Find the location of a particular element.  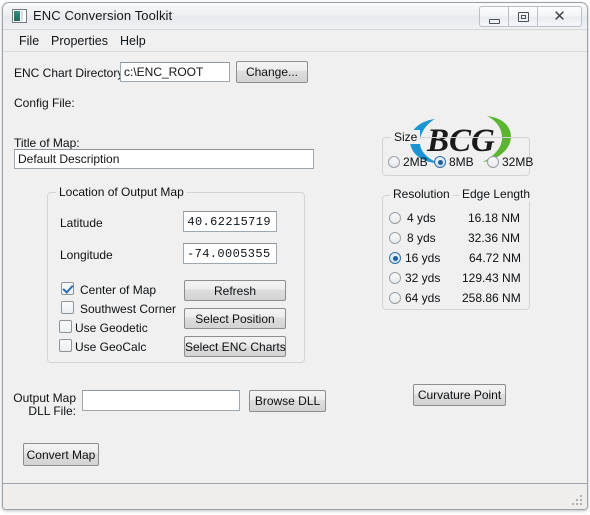

menu-item-properties: Properties is located at coordinates (79, 41).